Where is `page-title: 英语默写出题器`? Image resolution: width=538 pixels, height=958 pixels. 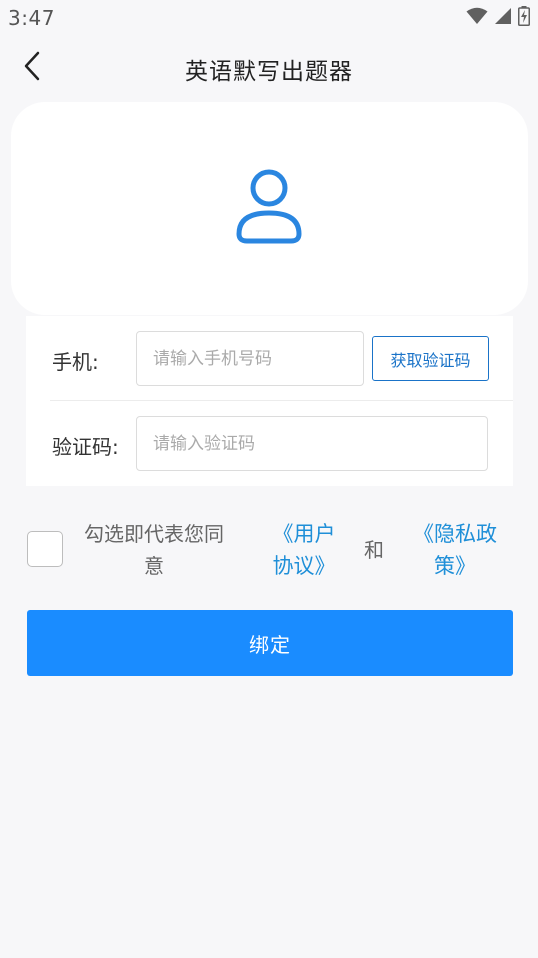
page-title: 英语默写出题器 is located at coordinates (269, 72).